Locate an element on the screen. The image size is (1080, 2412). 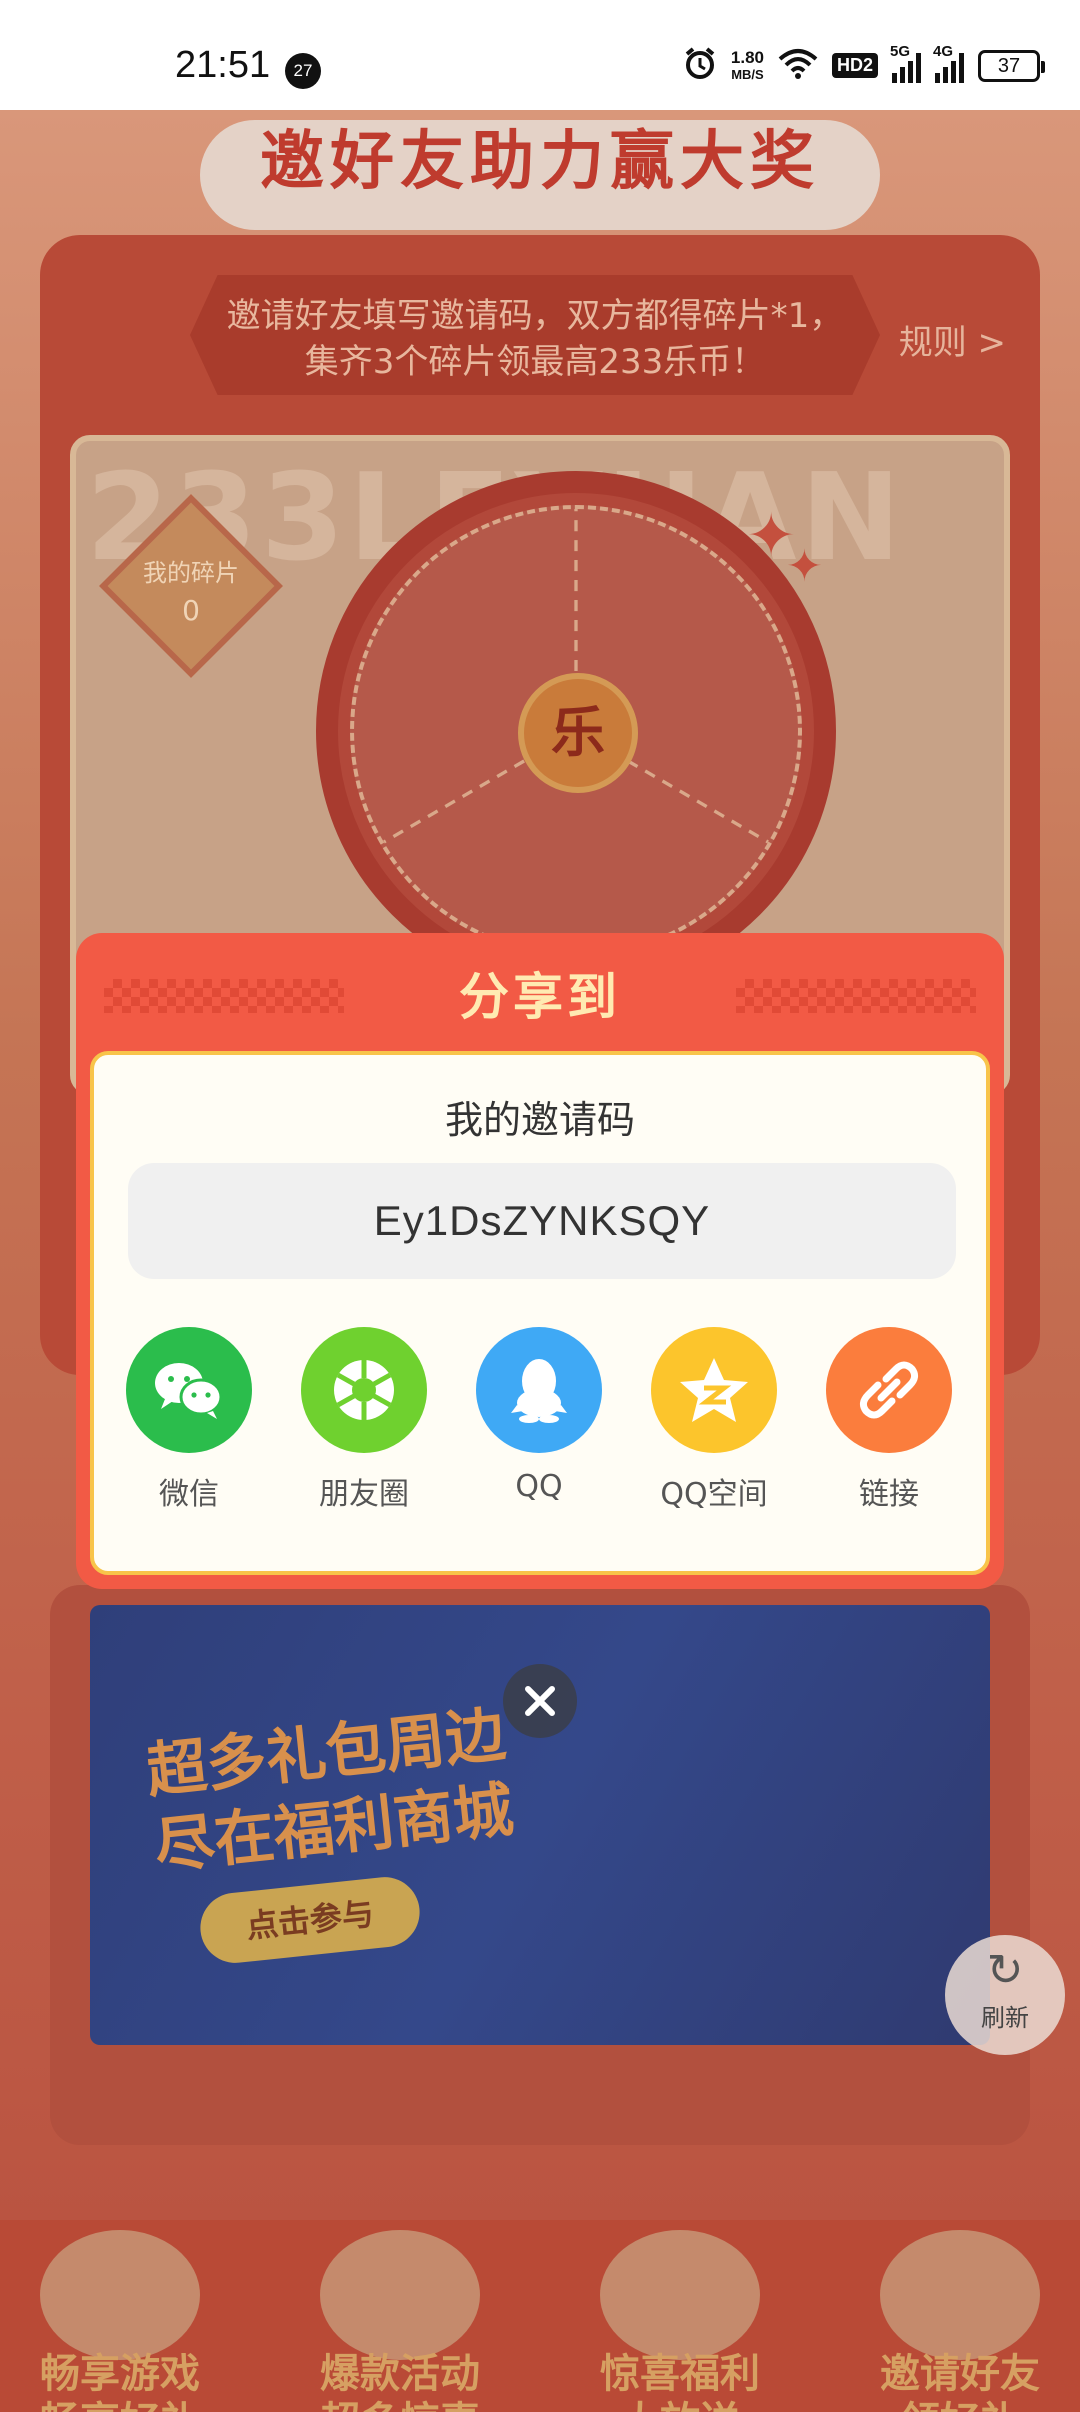
close-icon is located at coordinates (540, 1701).